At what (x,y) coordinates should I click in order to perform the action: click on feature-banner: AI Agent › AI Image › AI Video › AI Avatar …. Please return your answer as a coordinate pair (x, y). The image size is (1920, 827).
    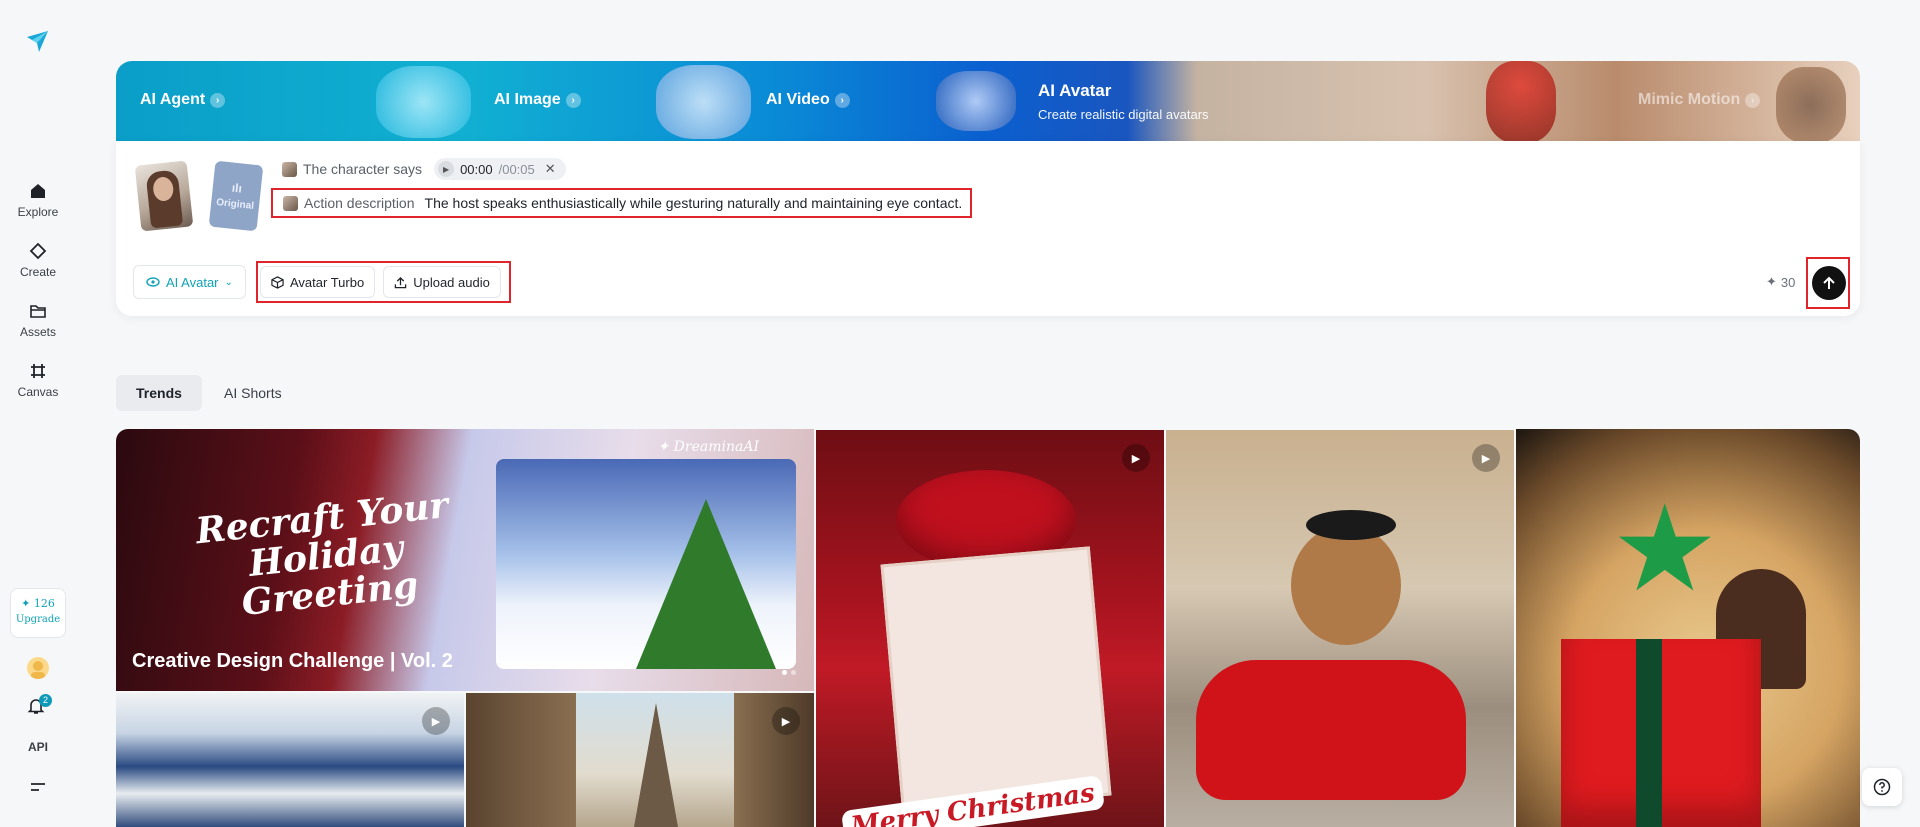
    Looking at the image, I should click on (988, 102).